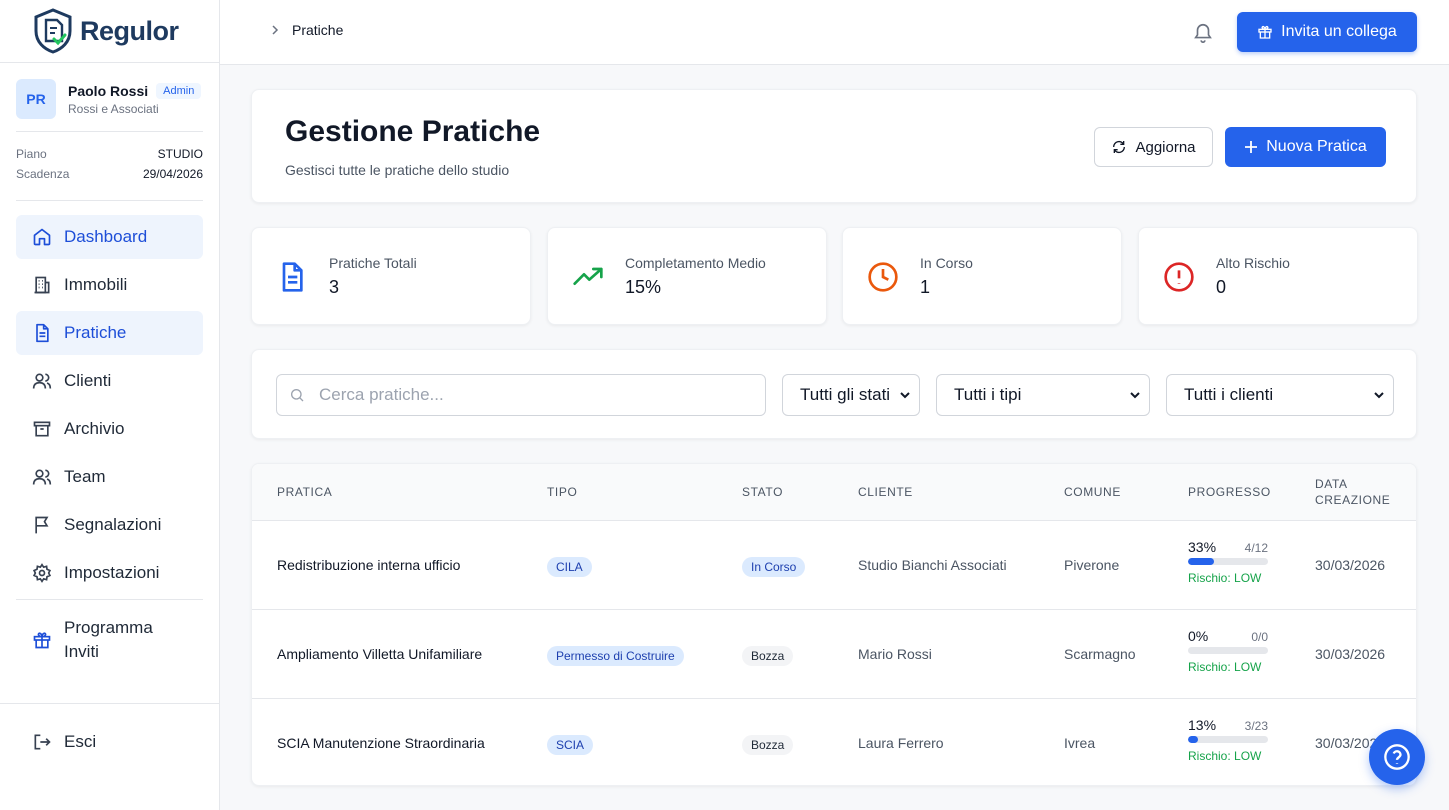 Image resolution: width=1449 pixels, height=810 pixels. What do you see at coordinates (106, 236) in the screenshot?
I see `sidebar-item-label: Dashboard` at bounding box center [106, 236].